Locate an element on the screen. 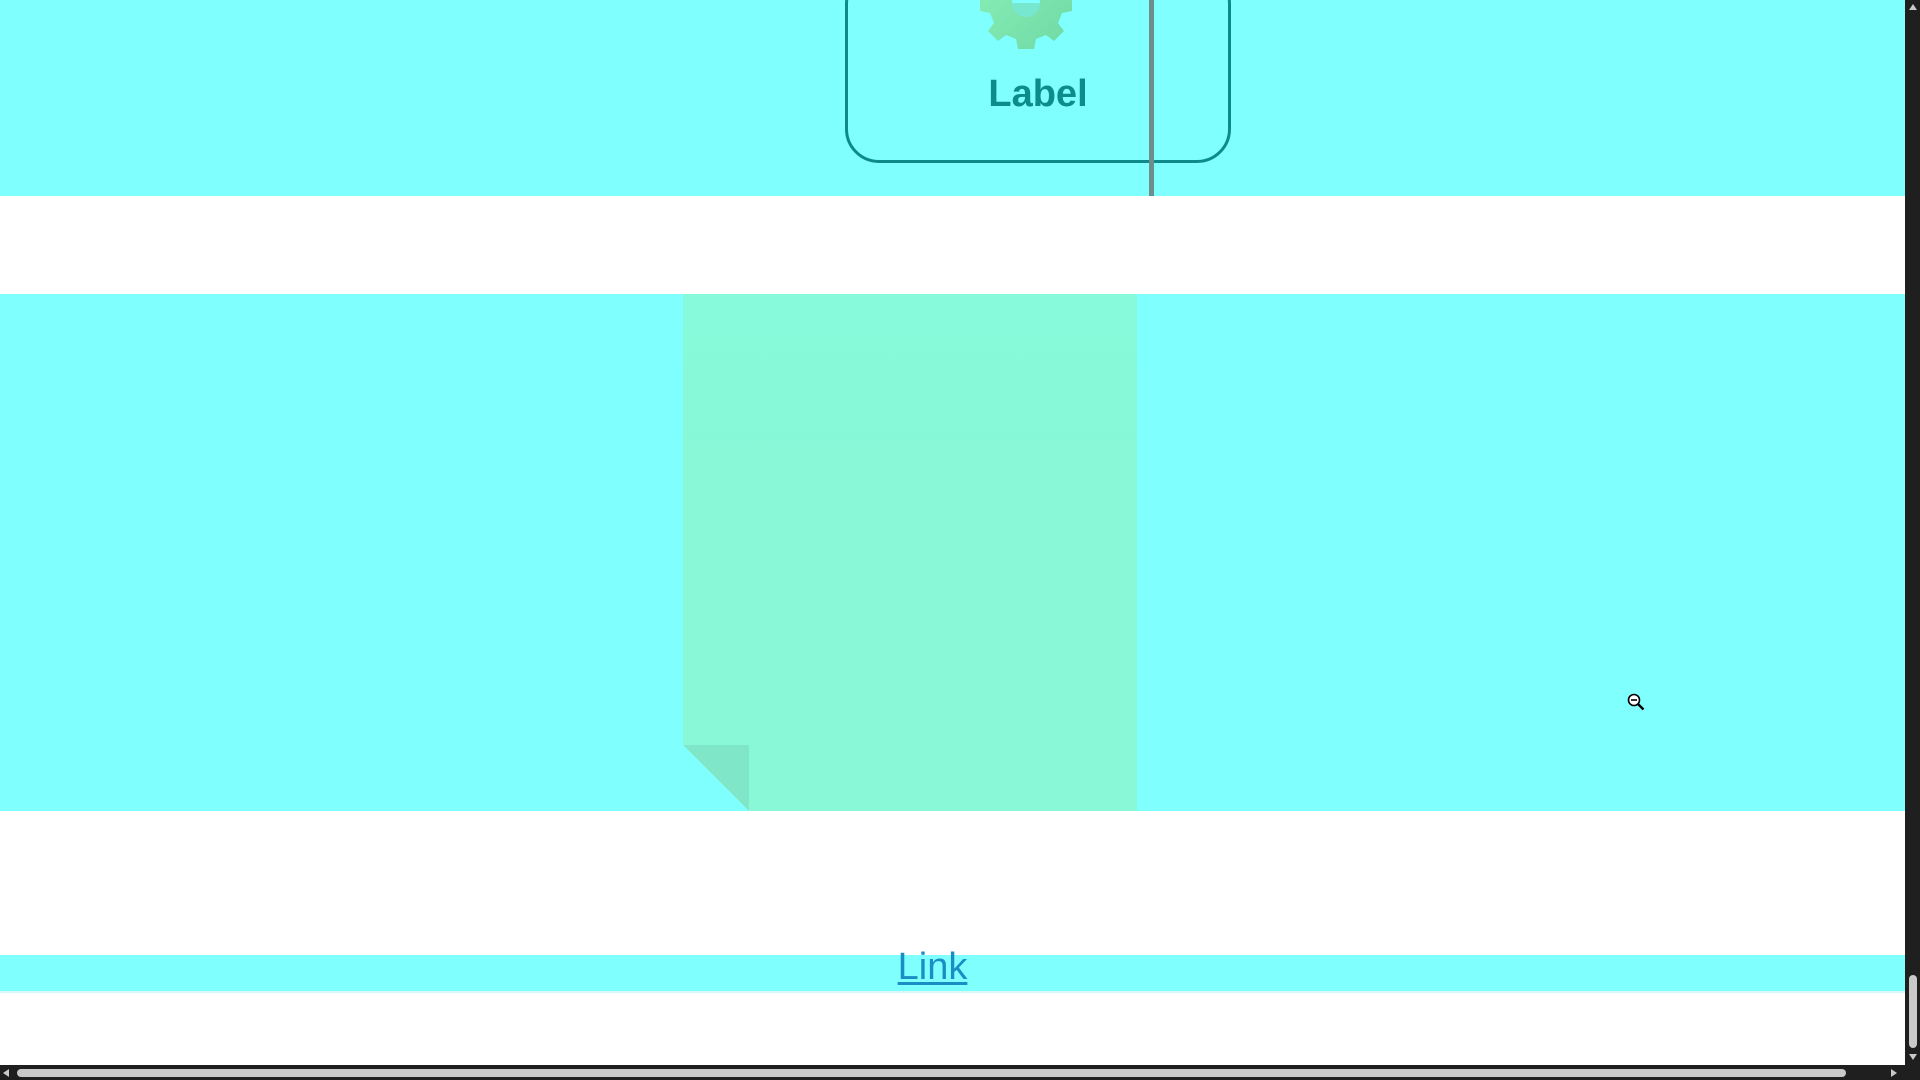 This screenshot has height=1080, width=1920. folded-corner-icon is located at coordinates (716, 778).